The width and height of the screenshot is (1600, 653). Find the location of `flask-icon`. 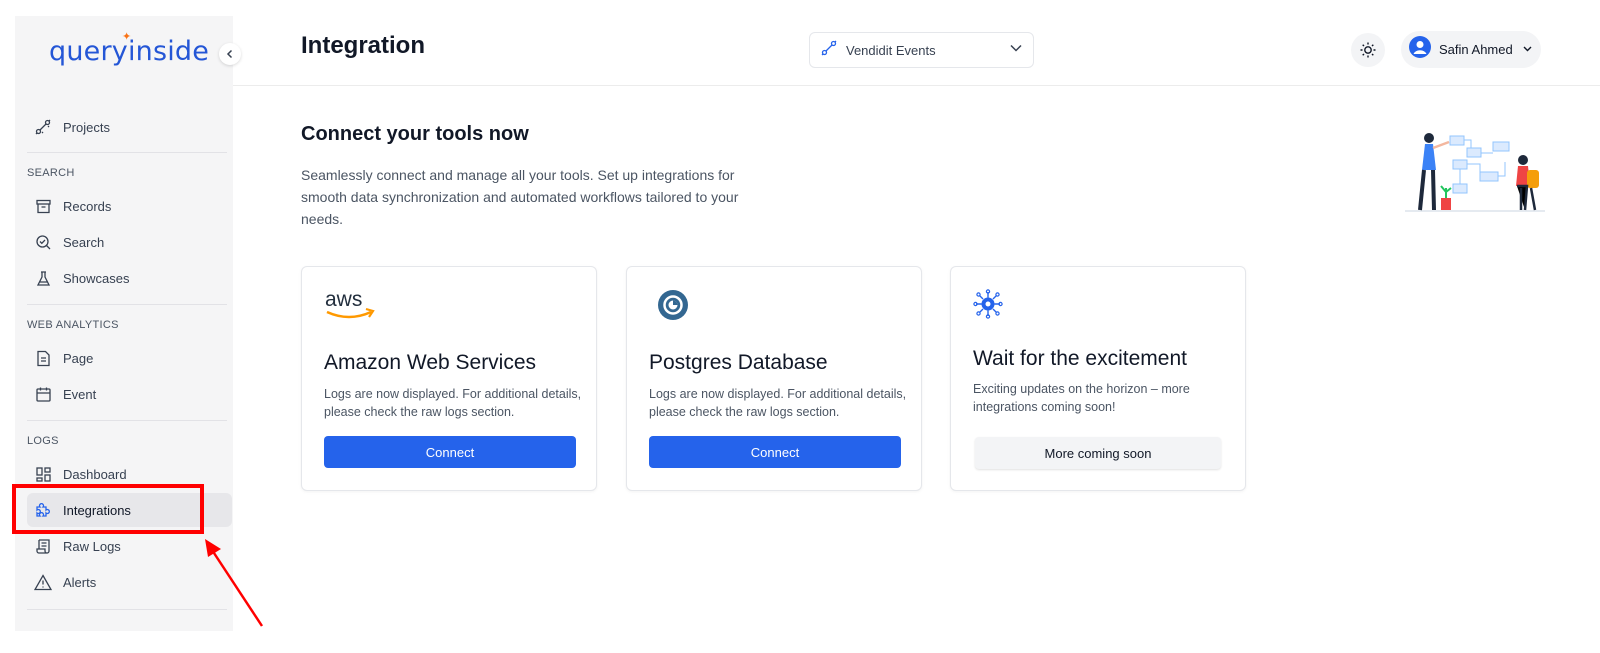

flask-icon is located at coordinates (43, 278).